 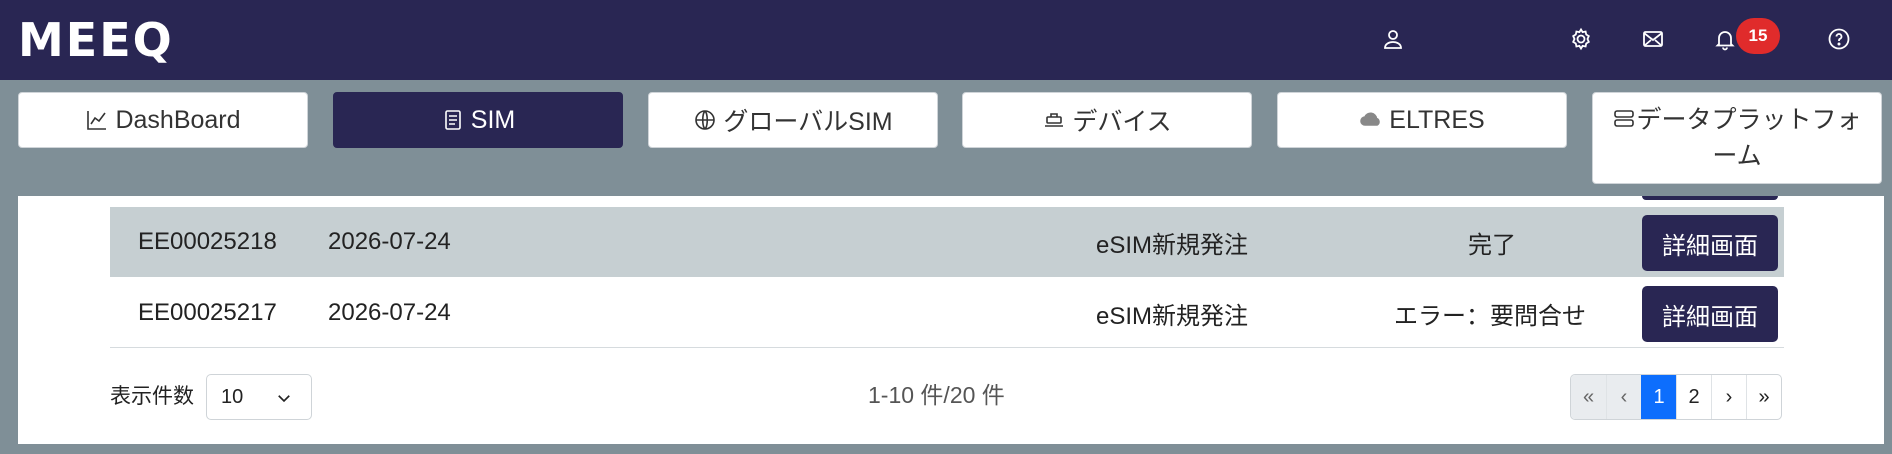 I want to click on device-icon, so click(x=1054, y=120).